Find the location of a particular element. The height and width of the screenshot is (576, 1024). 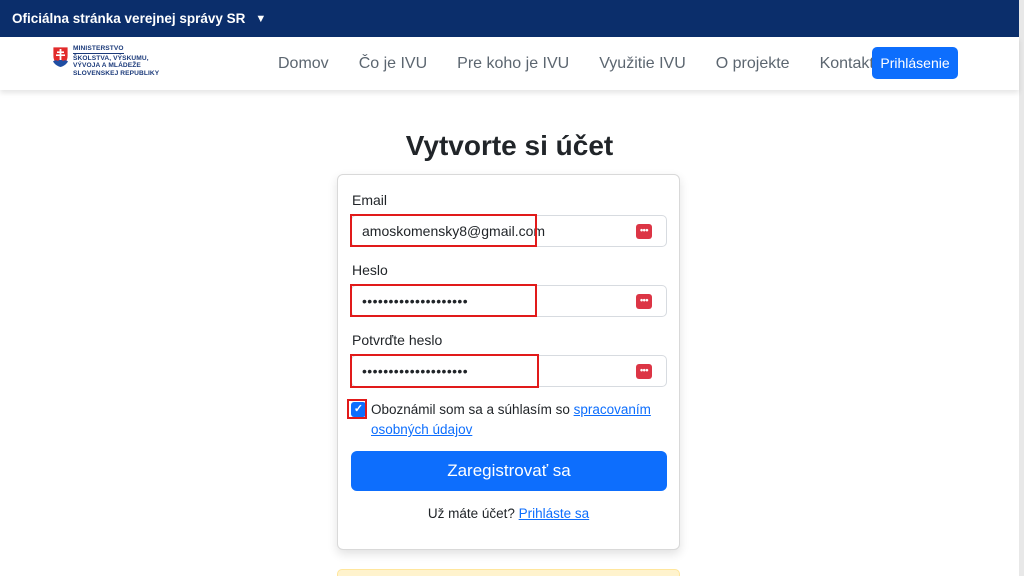

logo-line: SLOVENSKEJ REPUBLIKY is located at coordinates (116, 73).